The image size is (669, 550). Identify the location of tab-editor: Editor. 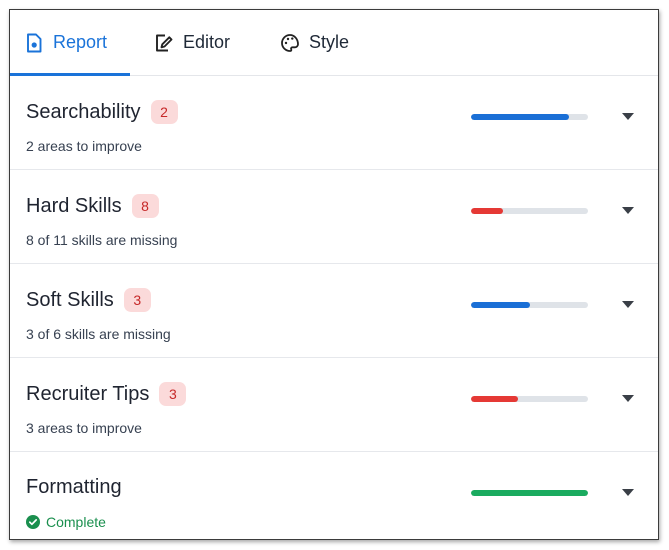
(191, 43).